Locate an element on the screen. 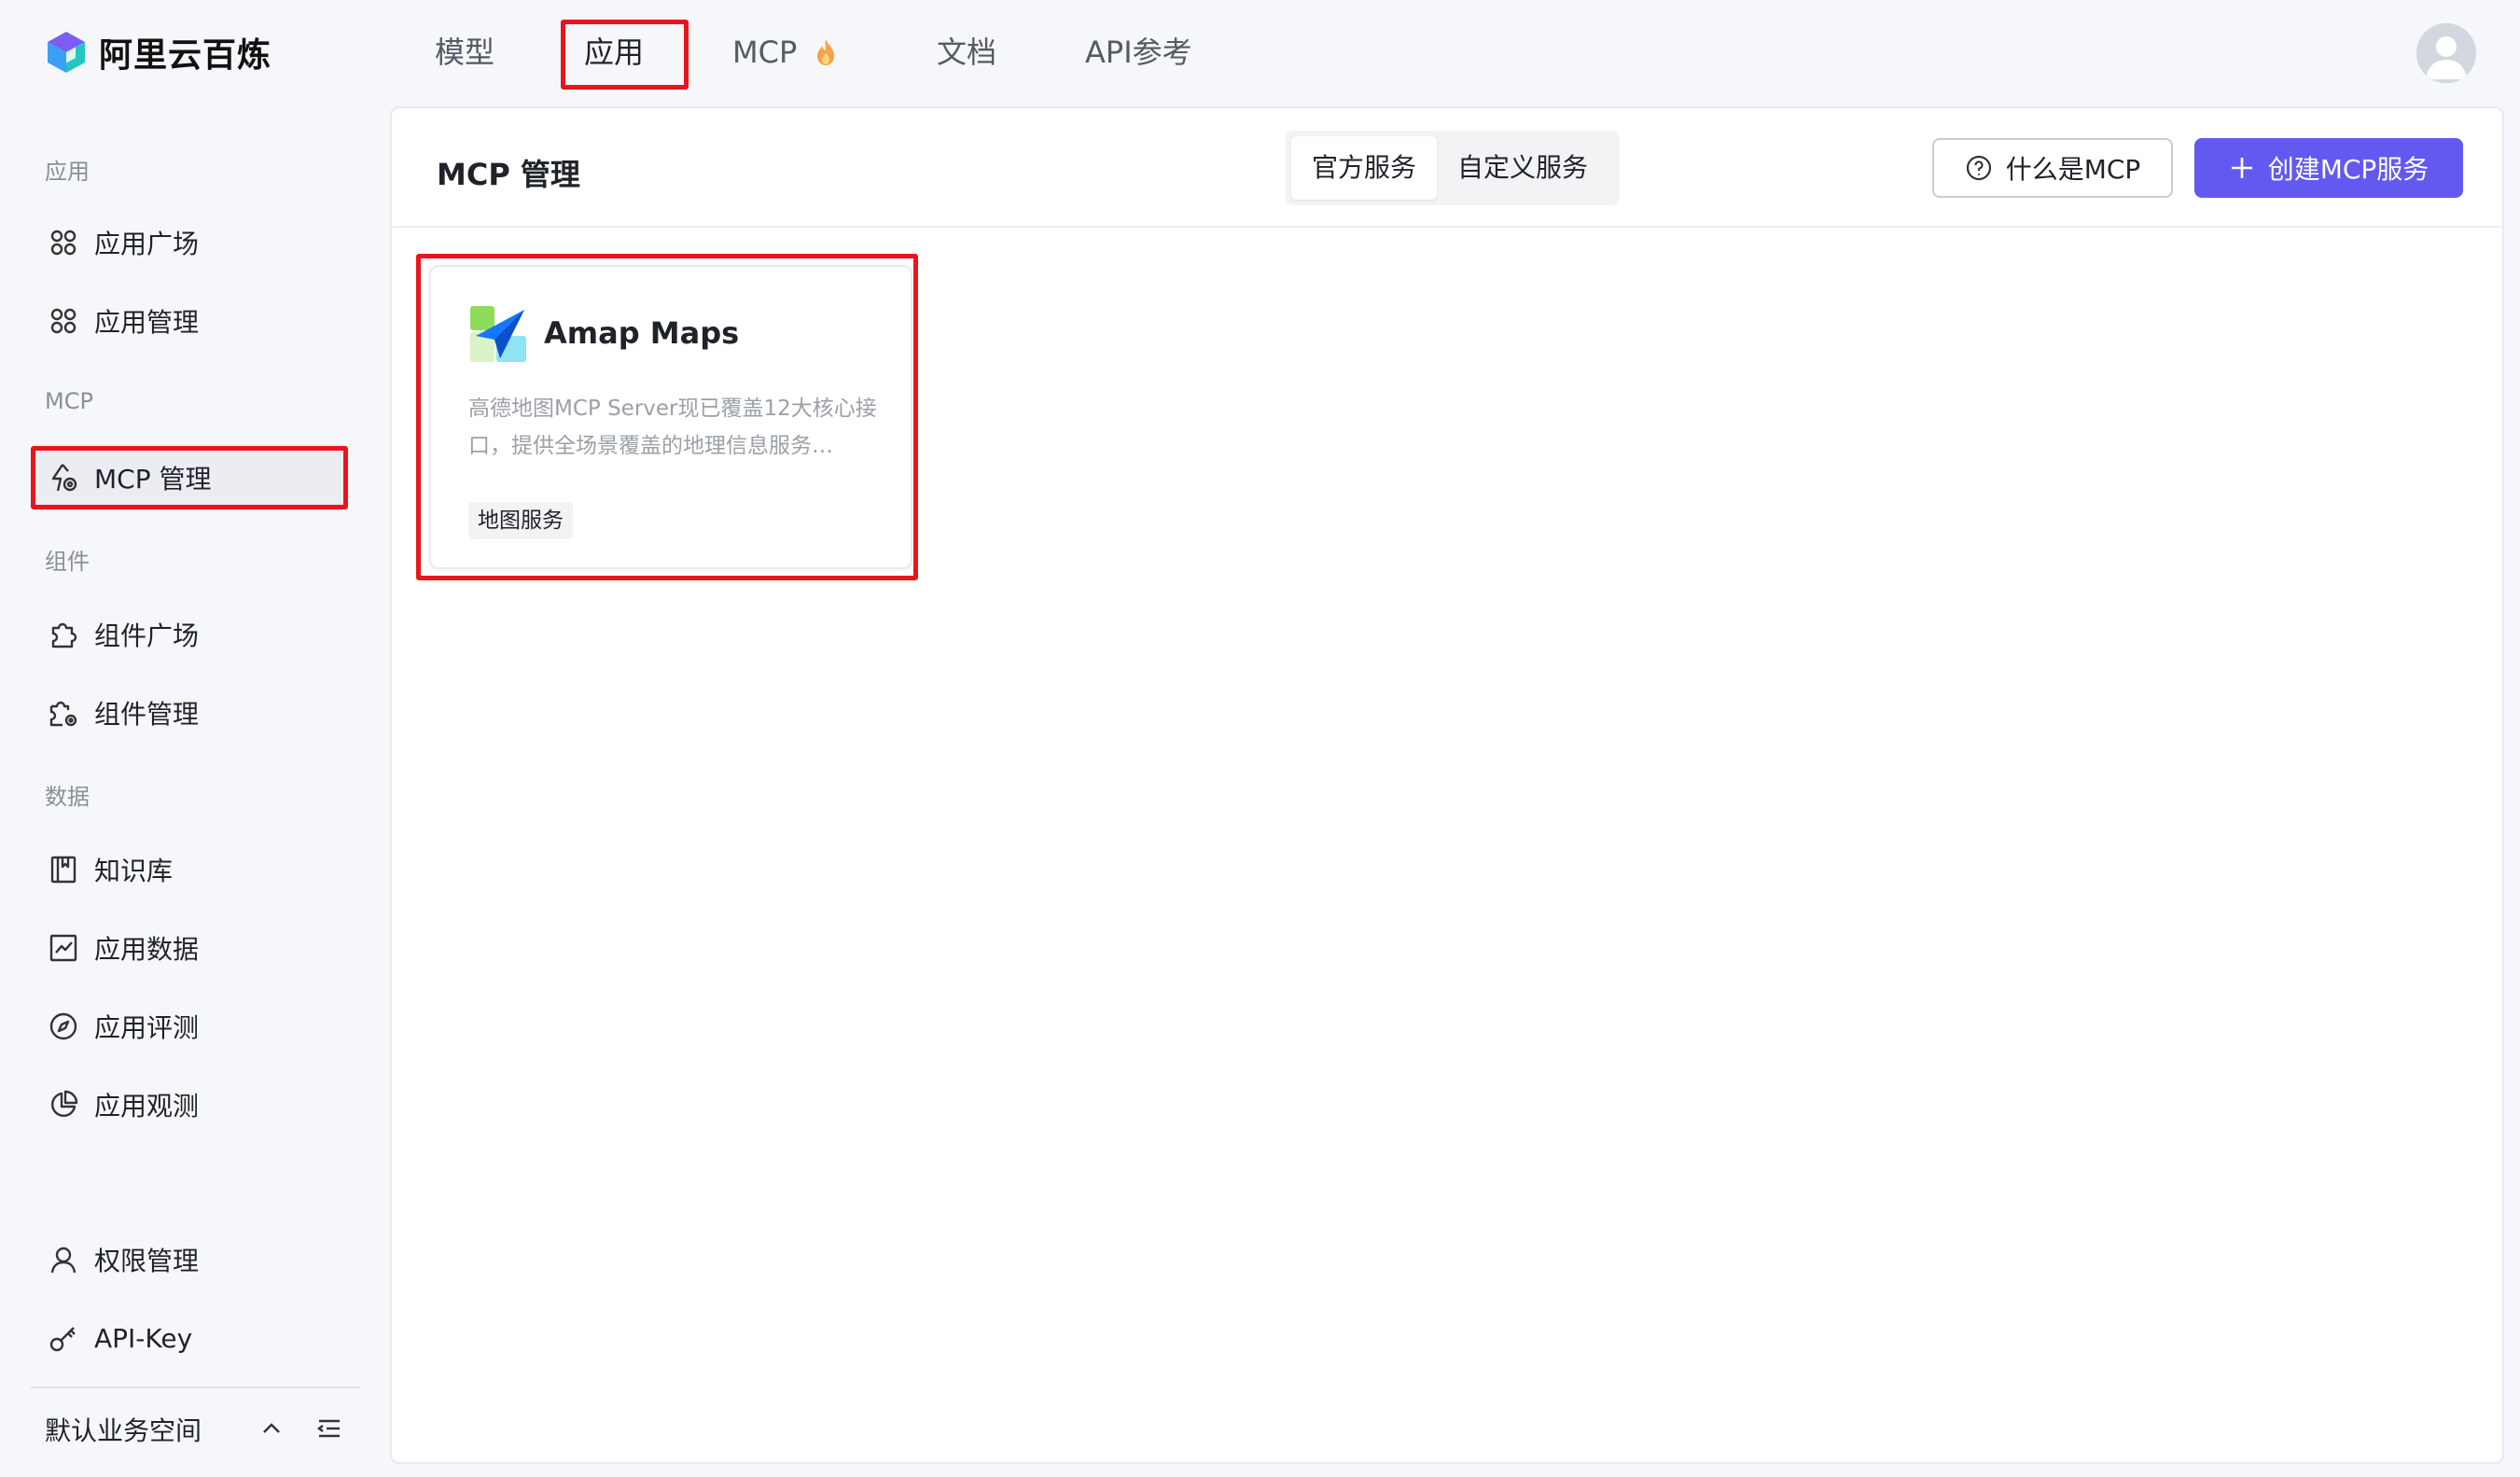 Image resolution: width=2520 pixels, height=1477 pixels. service-type-segmented: 官方服务 自定义服务 is located at coordinates (1453, 168).